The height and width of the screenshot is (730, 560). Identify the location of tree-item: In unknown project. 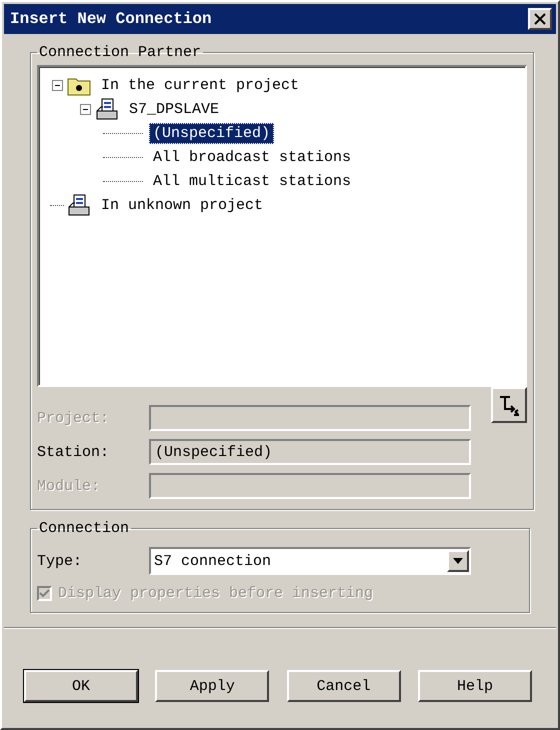
(182, 205).